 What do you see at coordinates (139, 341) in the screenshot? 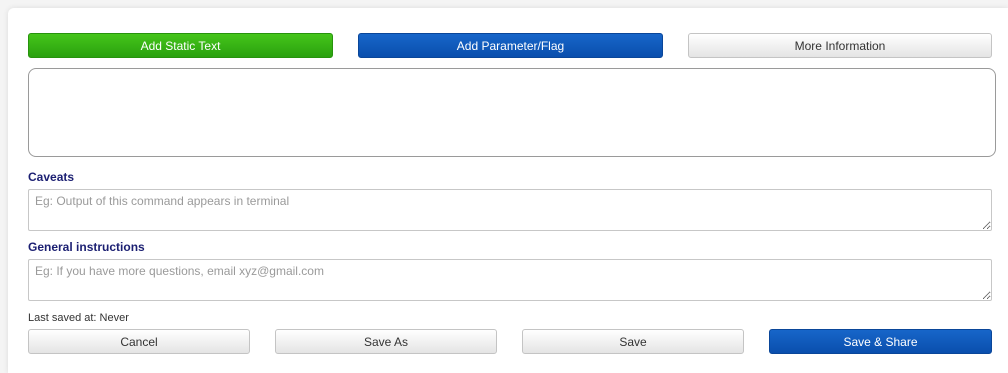
I see `cancel-button: Cancel` at bounding box center [139, 341].